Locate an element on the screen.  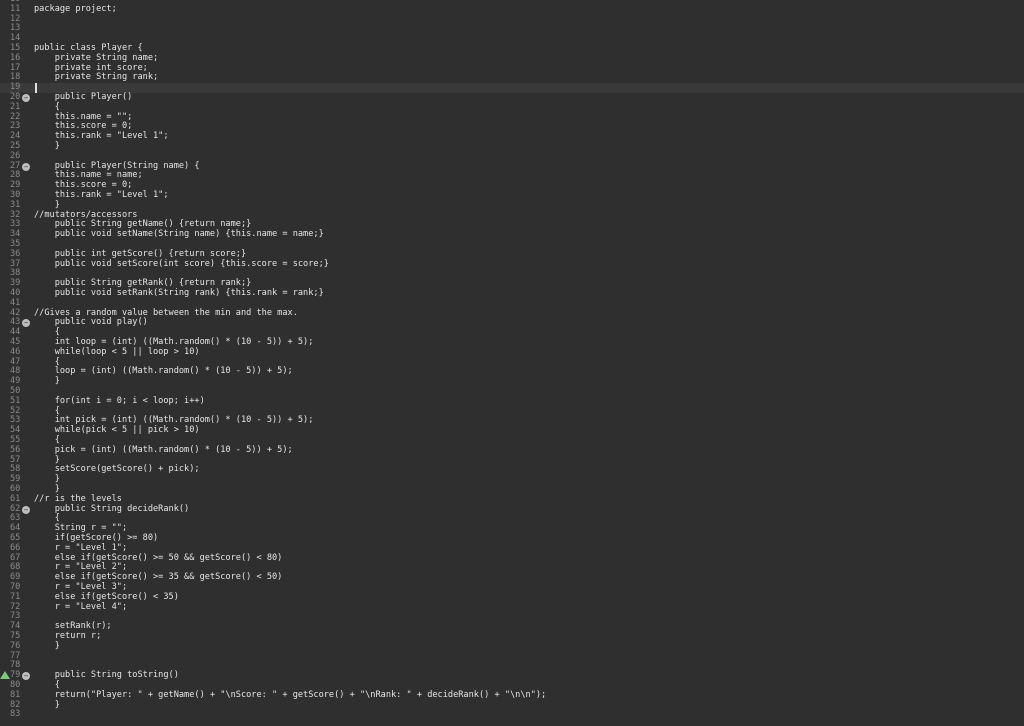
code-line: 25 } is located at coordinates (512, 146).